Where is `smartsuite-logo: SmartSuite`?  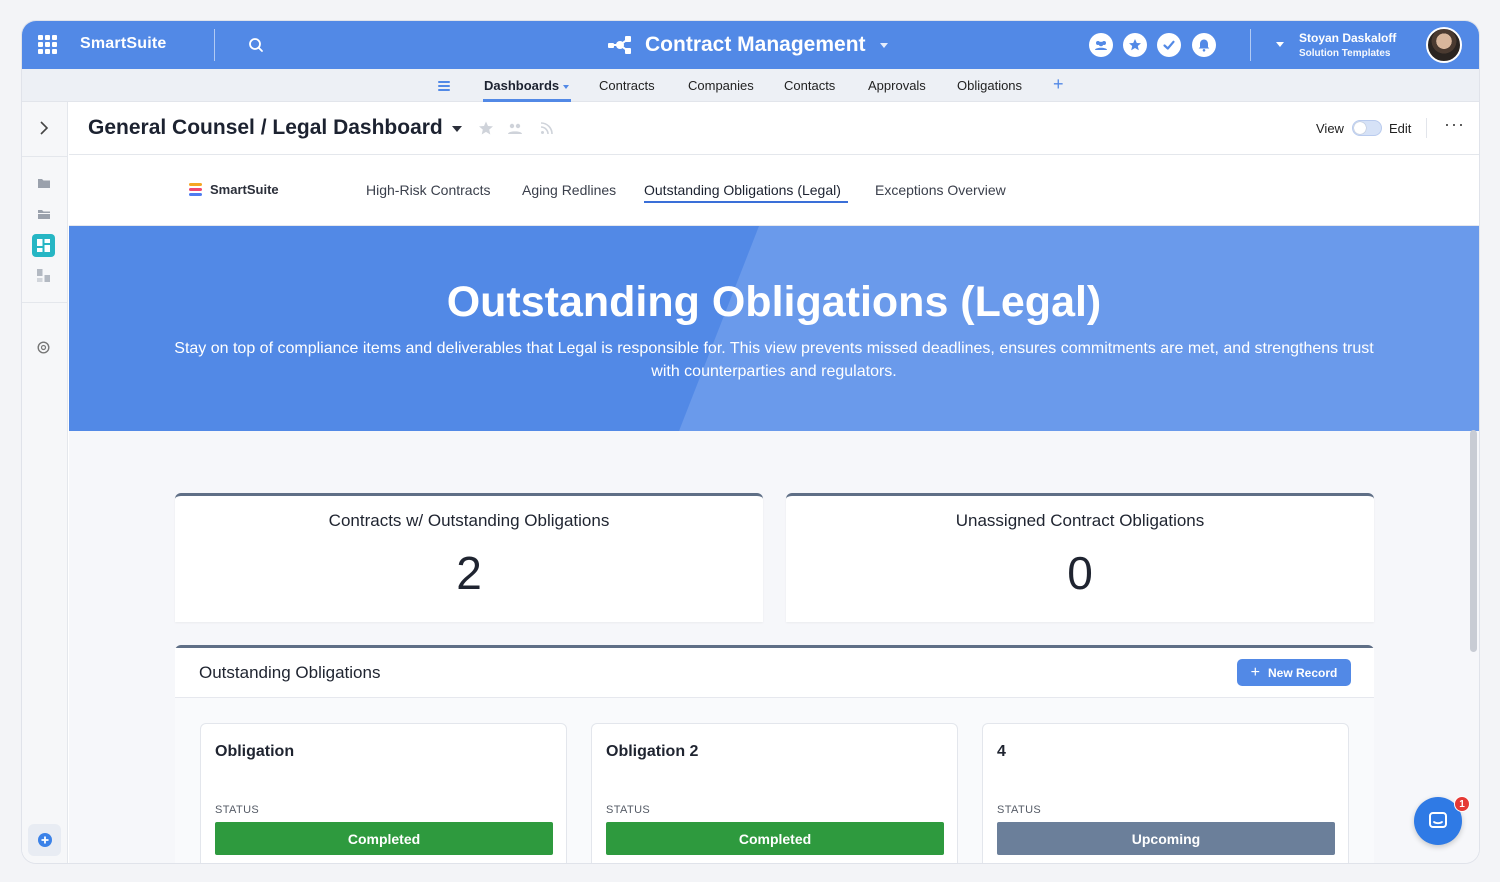 smartsuite-logo: SmartSuite is located at coordinates (234, 189).